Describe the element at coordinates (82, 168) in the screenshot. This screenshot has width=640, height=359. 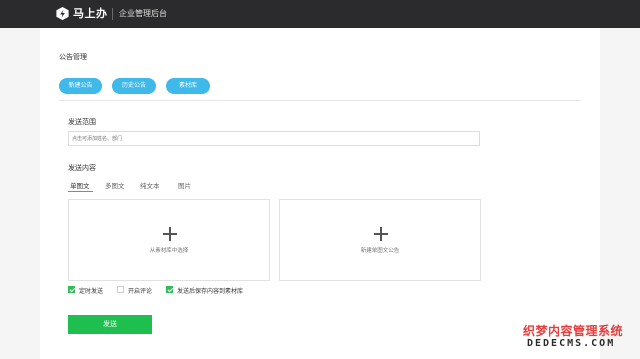
I see `send-content-label: 发送内容` at that location.